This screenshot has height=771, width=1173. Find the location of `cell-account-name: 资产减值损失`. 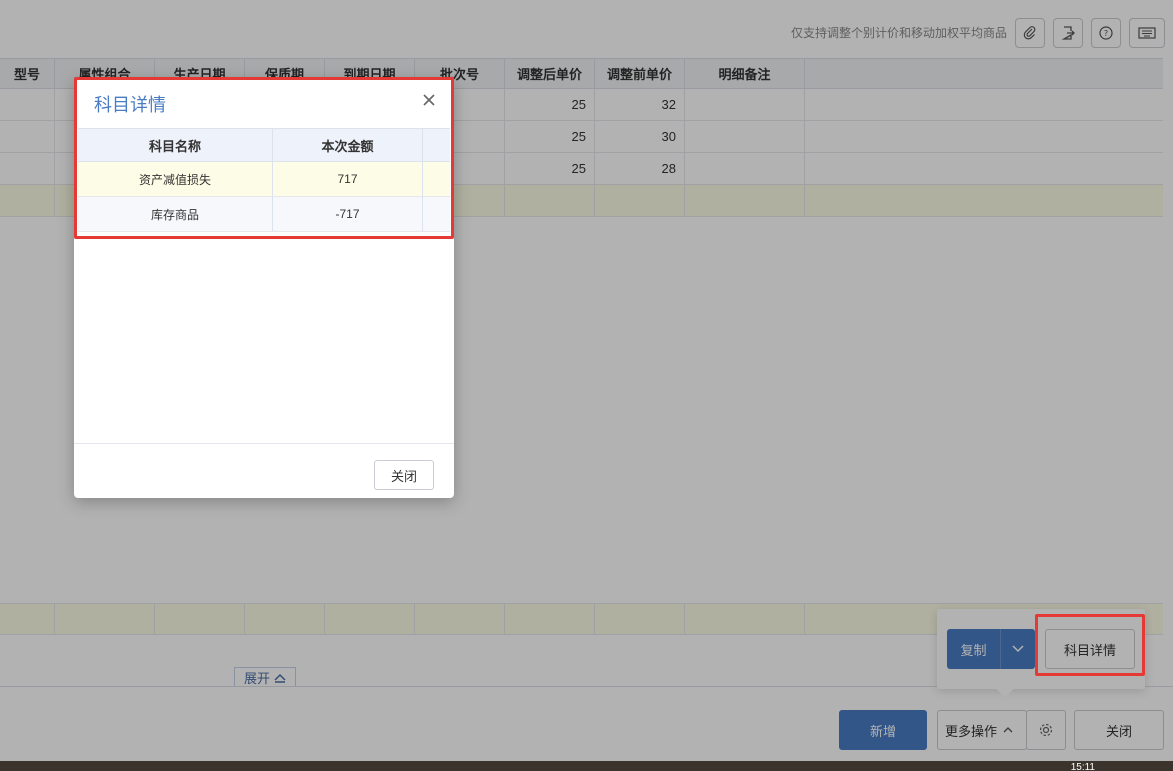

cell-account-name: 资产减值损失 is located at coordinates (175, 179).